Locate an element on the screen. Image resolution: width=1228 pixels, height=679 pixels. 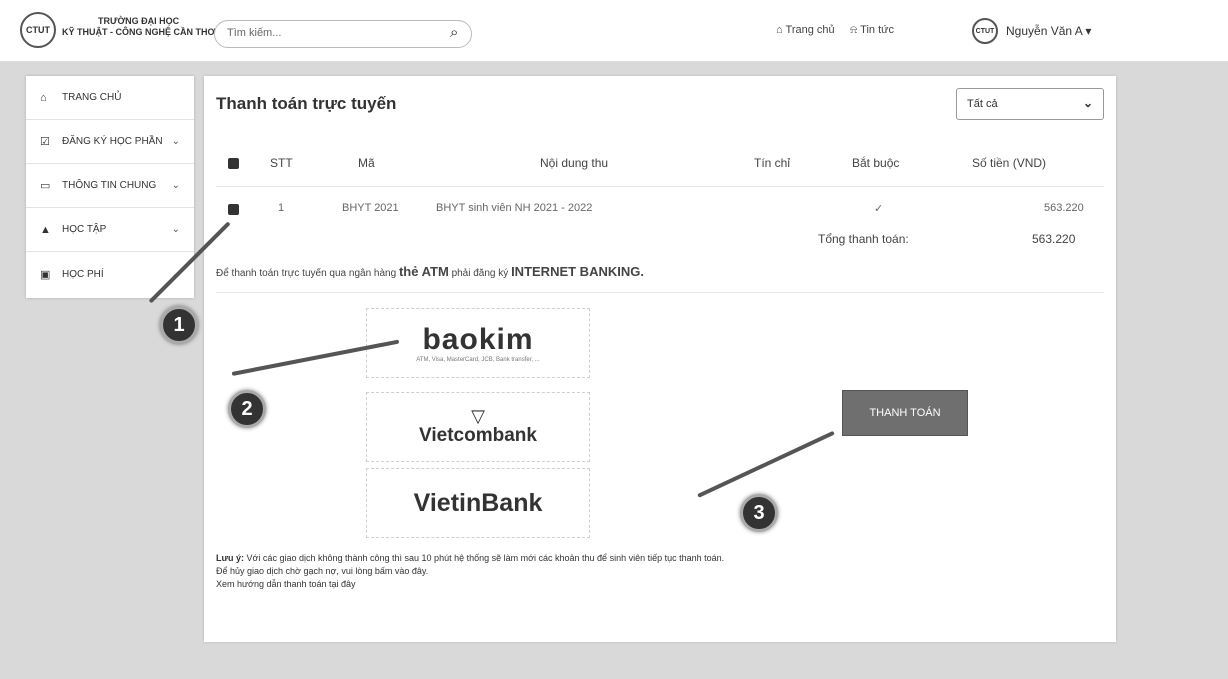
school-name-line1: TRƯỜNG ĐẠI HỌC is located at coordinates (139, 21).